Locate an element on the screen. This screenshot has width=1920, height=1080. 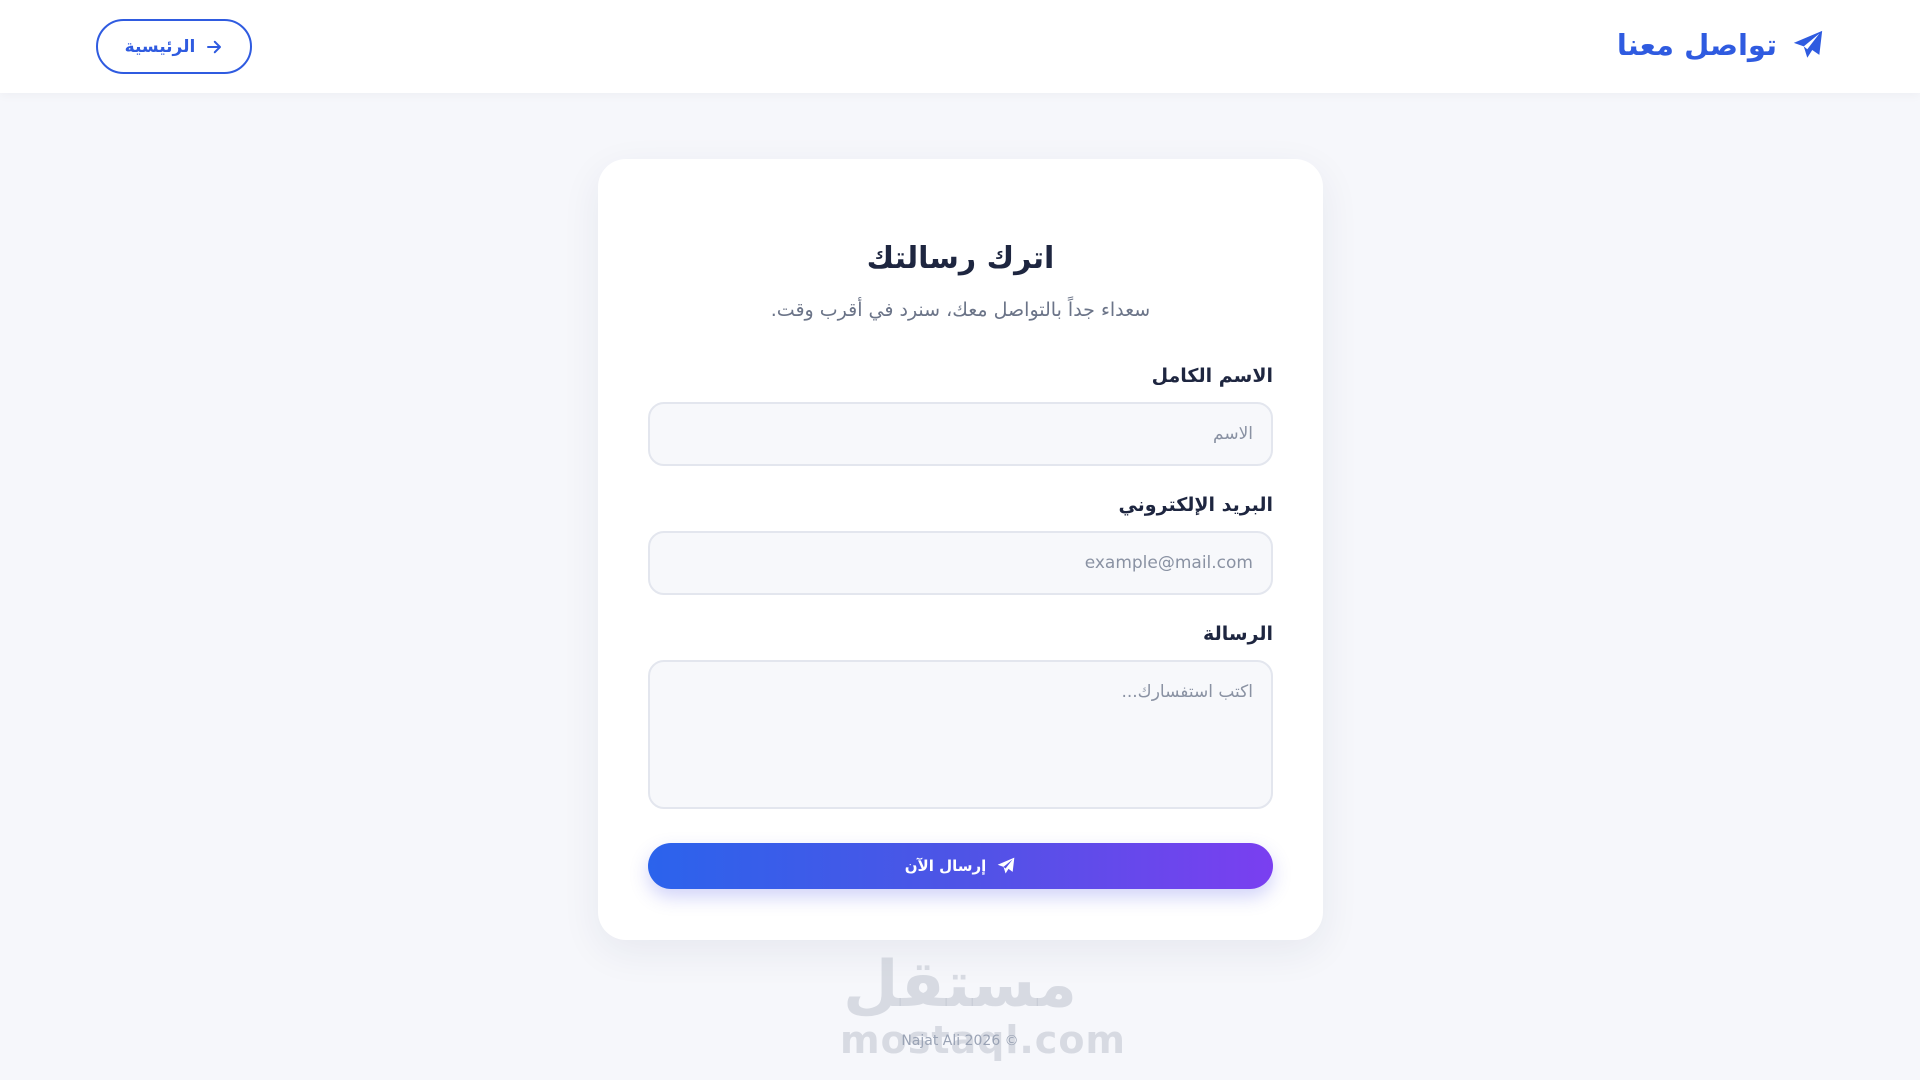
message-textarea is located at coordinates (960, 734).